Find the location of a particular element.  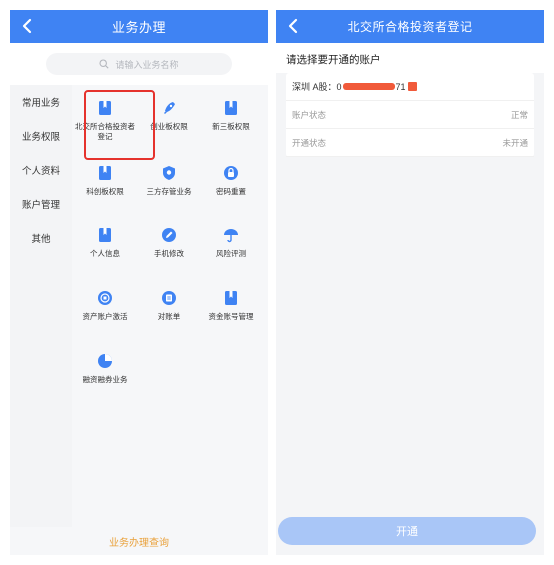

pie-chart-icon is located at coordinates (105, 361).